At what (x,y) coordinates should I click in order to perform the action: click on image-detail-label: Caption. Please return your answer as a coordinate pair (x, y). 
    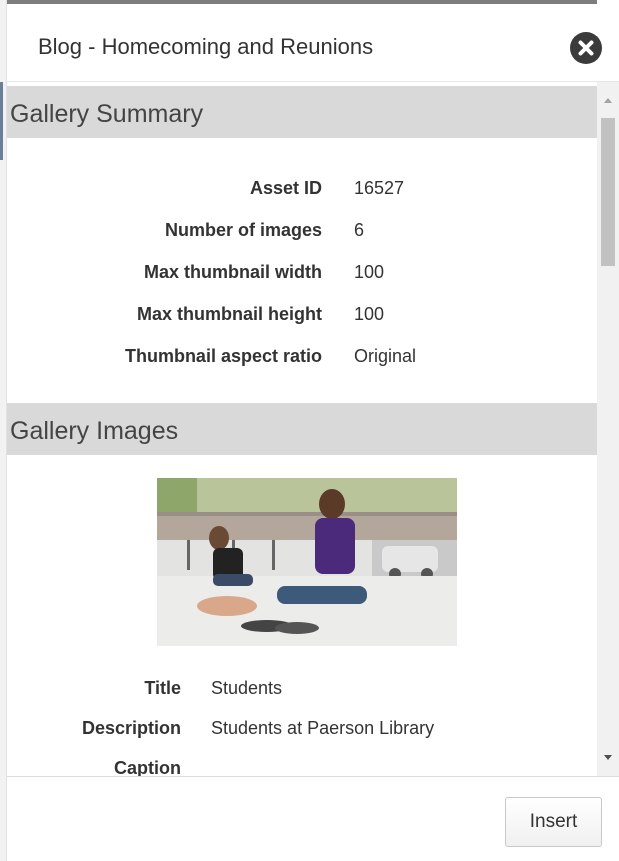
    Looking at the image, I should click on (147, 767).